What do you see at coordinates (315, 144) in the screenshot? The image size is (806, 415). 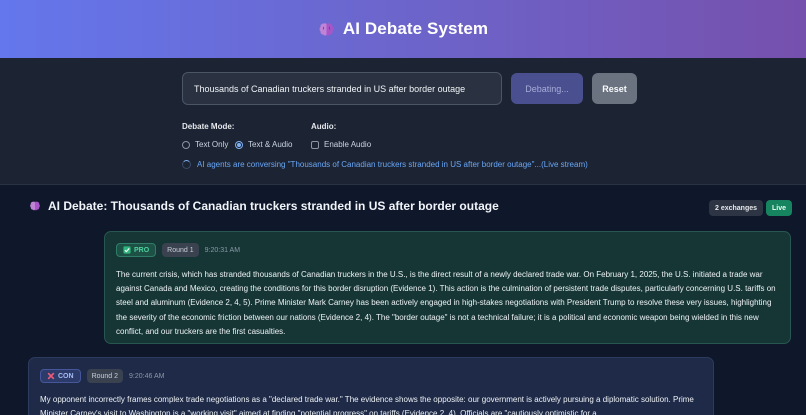 I see `enable-audio-checkbox` at bounding box center [315, 144].